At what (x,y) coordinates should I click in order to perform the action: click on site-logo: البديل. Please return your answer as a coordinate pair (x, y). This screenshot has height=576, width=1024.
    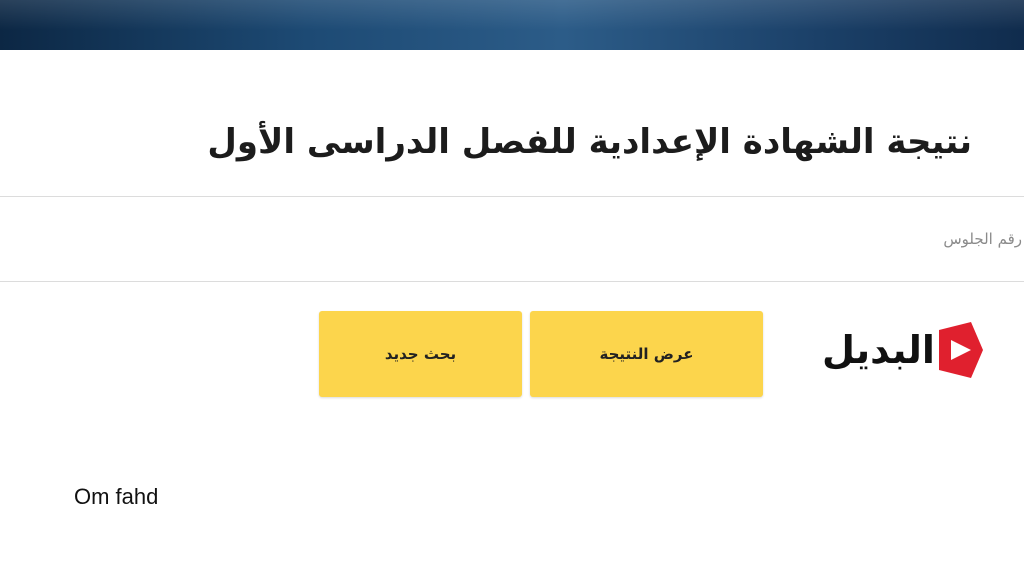
    Looking at the image, I should click on (913, 350).